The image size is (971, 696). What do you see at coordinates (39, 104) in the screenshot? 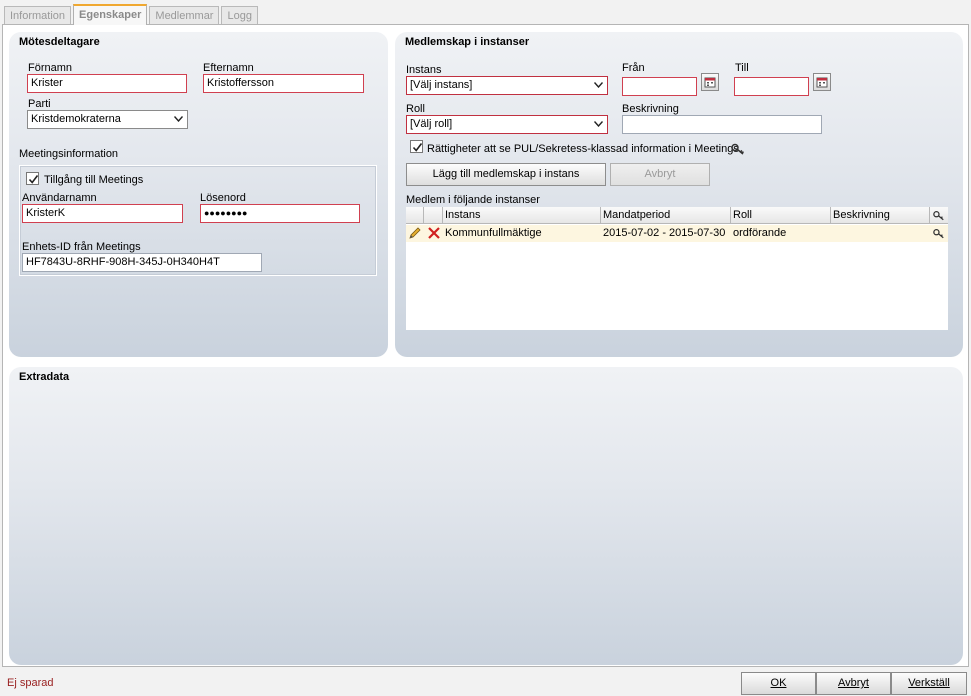
I see `party-label: Parti` at bounding box center [39, 104].